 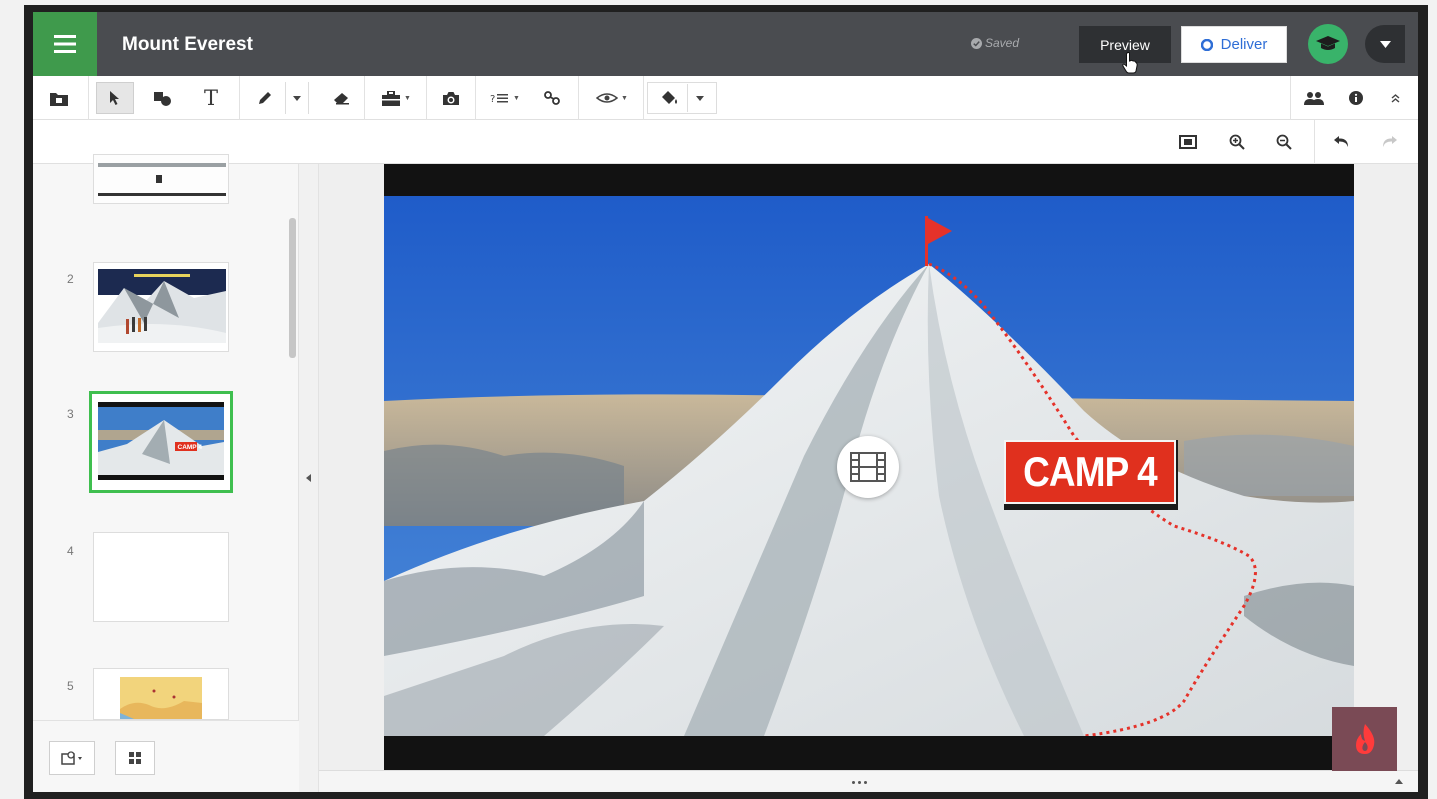 I want to click on graduation-cap-icon, so click(x=1328, y=43).